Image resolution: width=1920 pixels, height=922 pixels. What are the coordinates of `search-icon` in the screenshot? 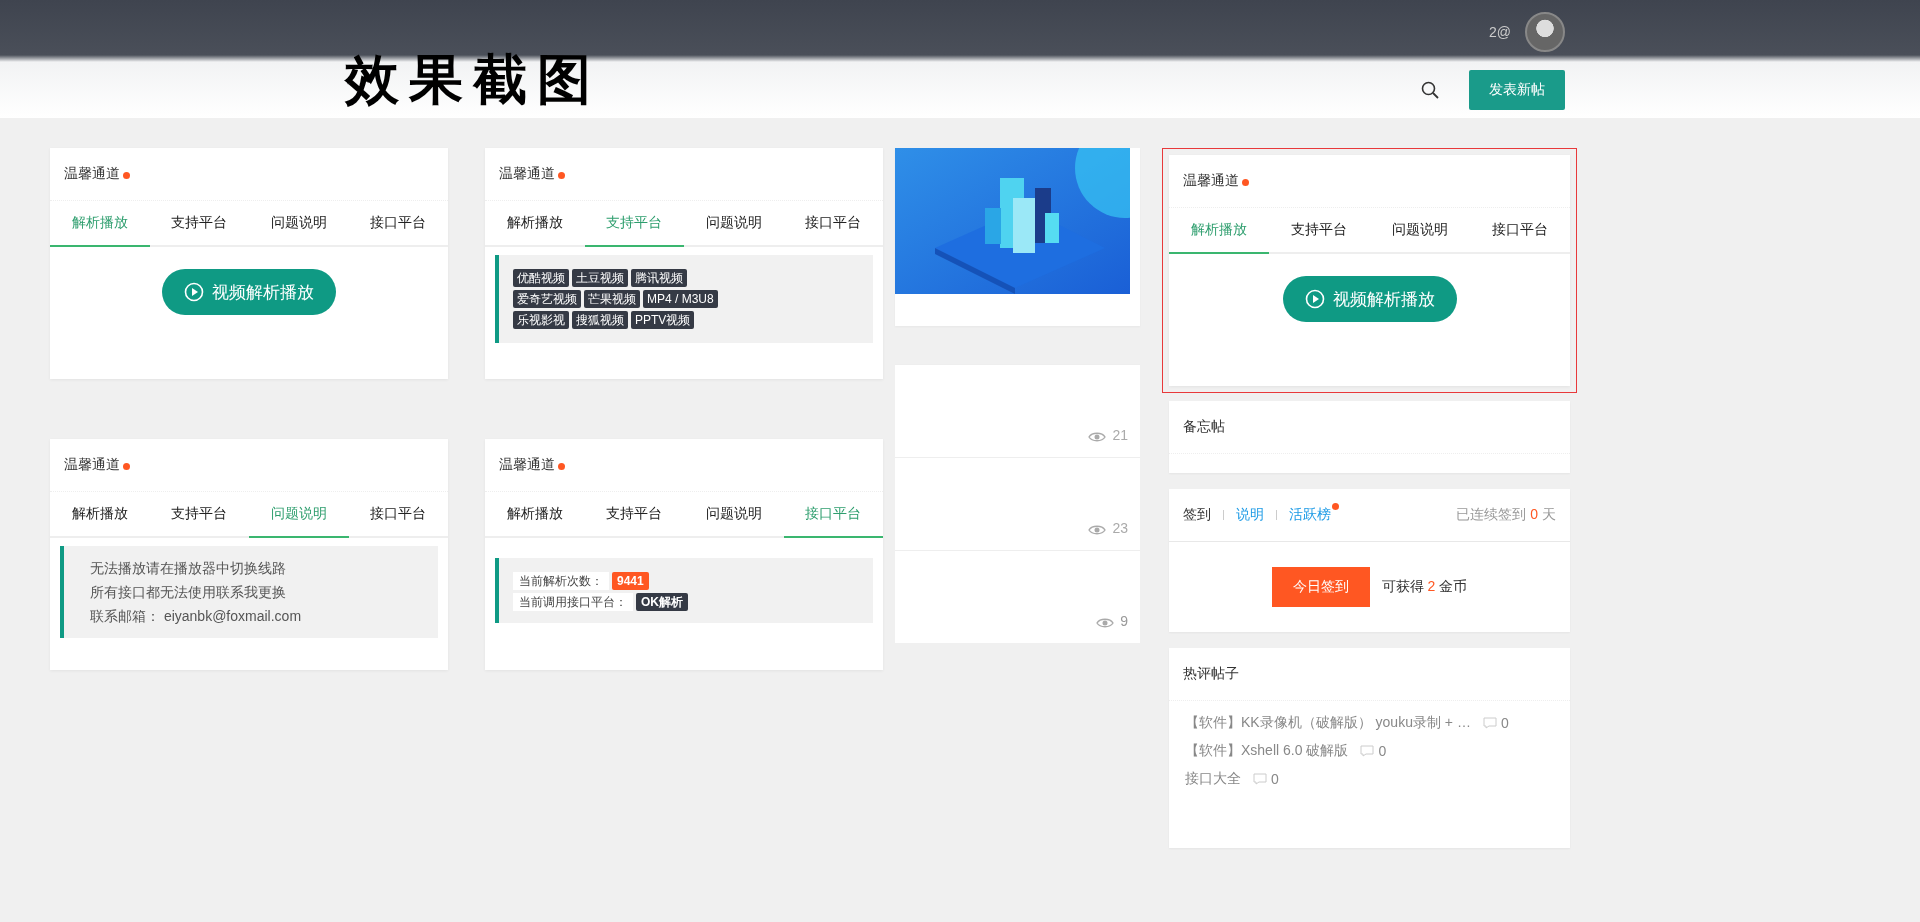 It's located at (1430, 90).